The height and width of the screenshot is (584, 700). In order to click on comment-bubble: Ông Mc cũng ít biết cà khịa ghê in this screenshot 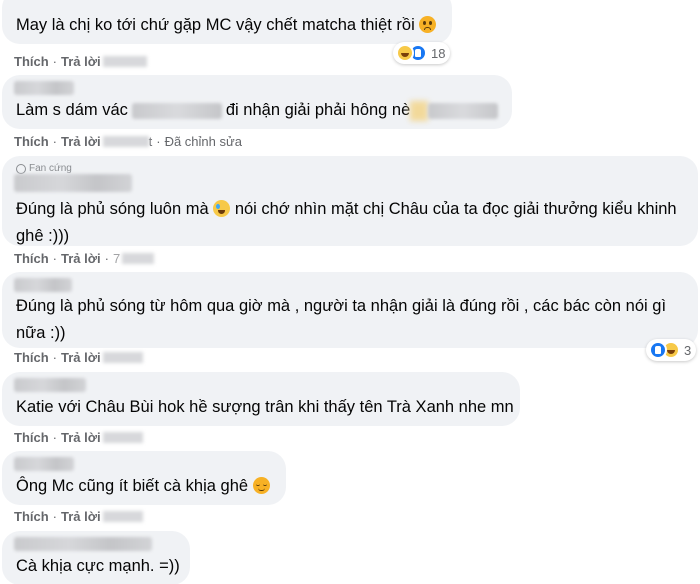, I will do `click(144, 478)`.